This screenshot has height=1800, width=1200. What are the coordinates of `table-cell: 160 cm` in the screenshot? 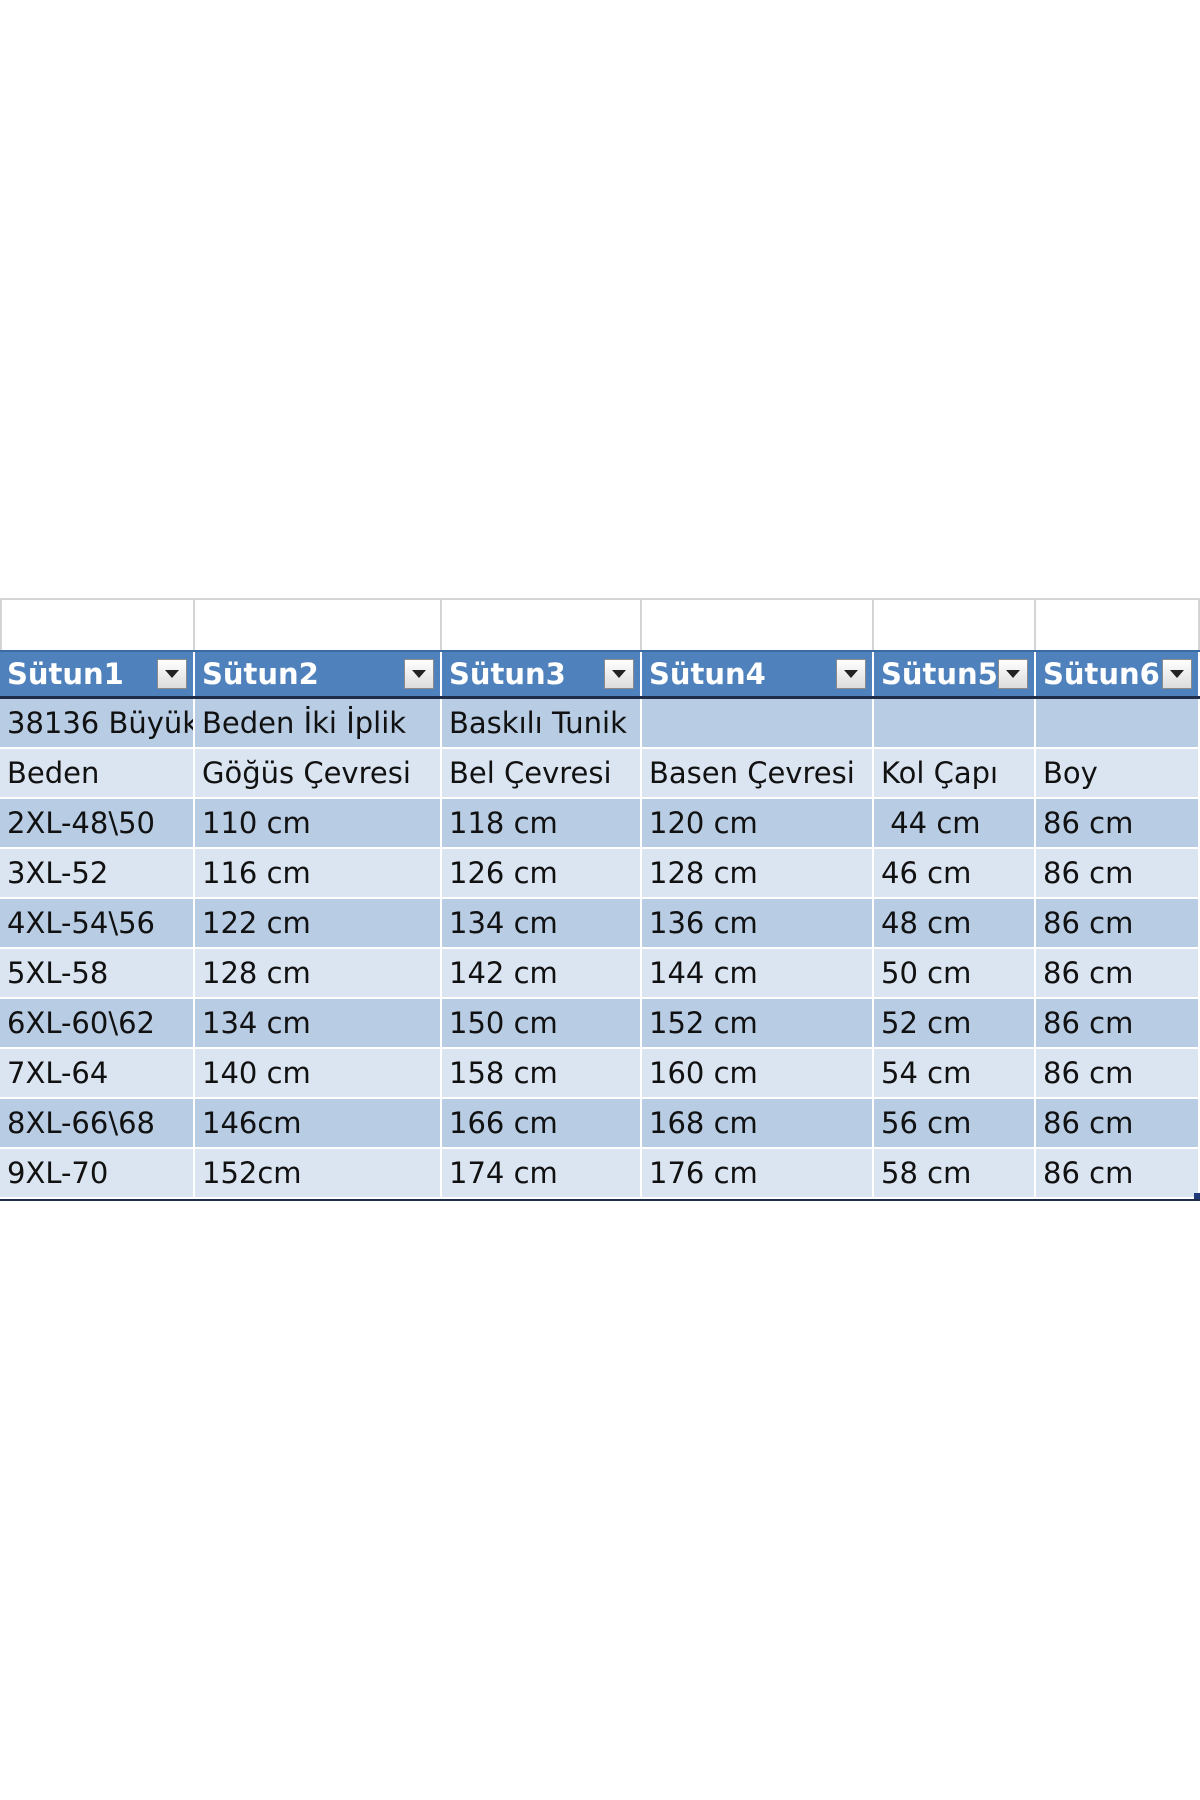 It's located at (758, 1074).